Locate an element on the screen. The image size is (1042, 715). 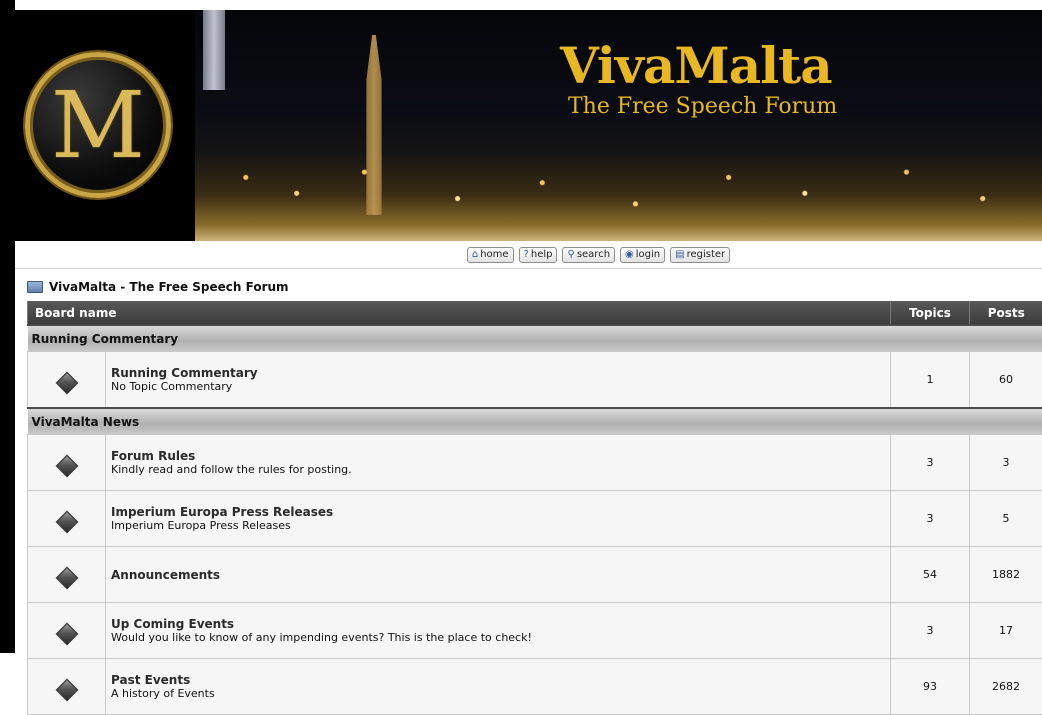
forum-title-link: Forum Rules is located at coordinates (498, 456).